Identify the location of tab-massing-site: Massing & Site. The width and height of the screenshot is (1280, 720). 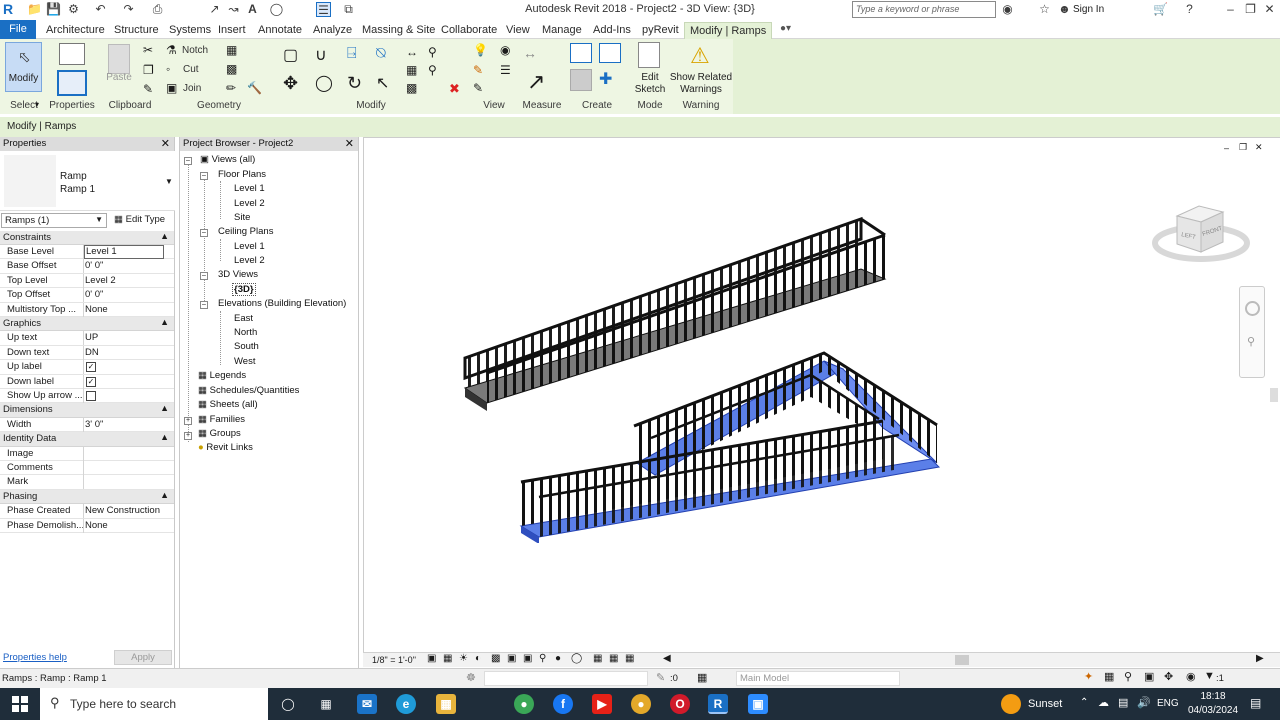
(398, 30).